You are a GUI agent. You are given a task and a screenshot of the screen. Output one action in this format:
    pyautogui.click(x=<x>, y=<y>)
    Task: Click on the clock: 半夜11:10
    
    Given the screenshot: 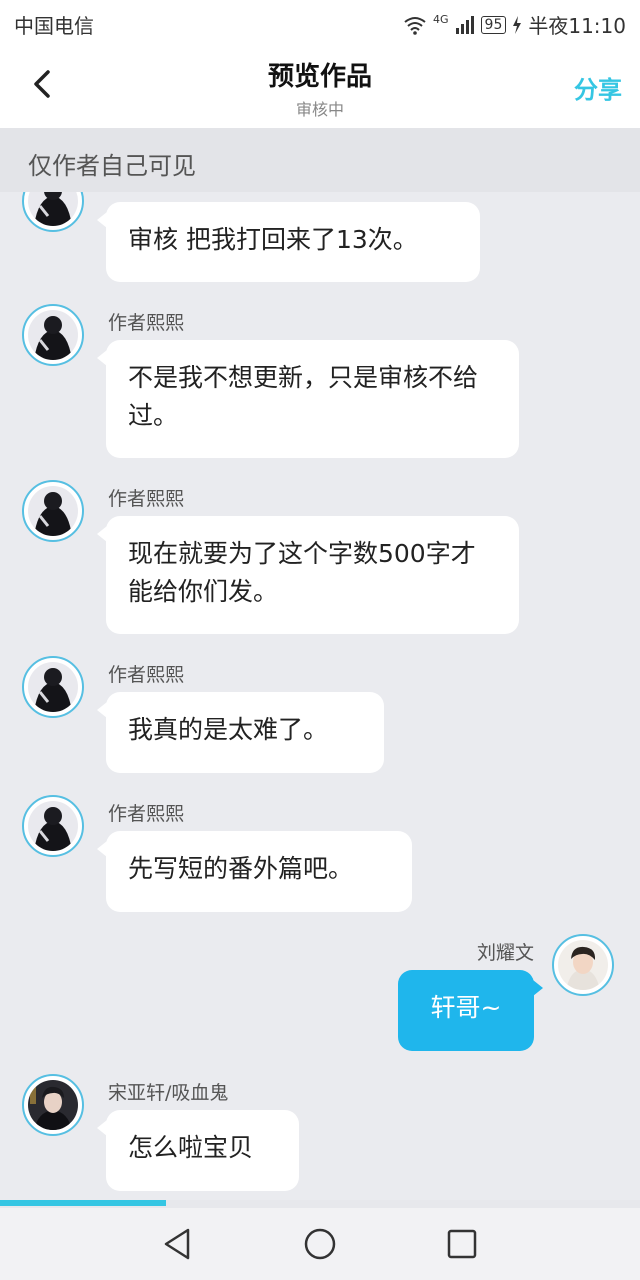 What is the action you would take?
    pyautogui.click(x=577, y=26)
    